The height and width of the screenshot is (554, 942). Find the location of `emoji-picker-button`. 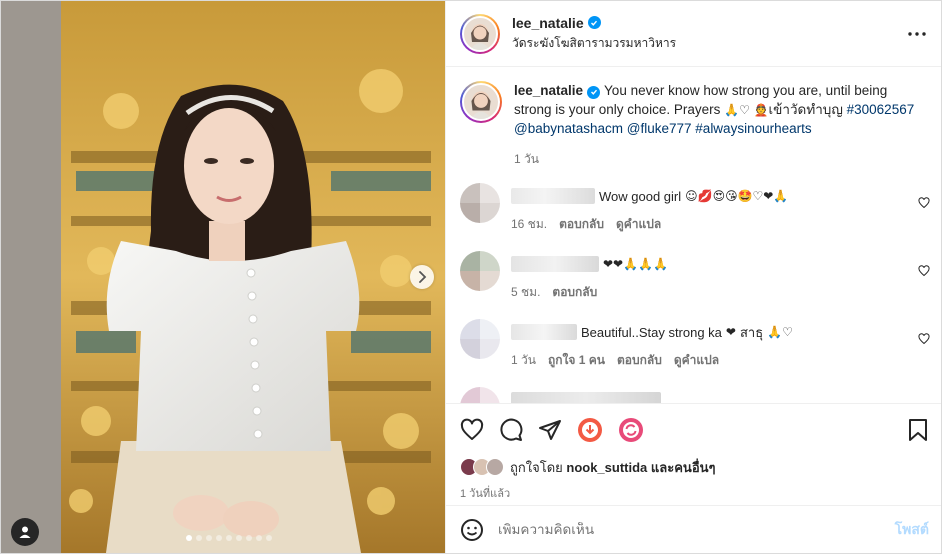

emoji-picker-button is located at coordinates (472, 530).